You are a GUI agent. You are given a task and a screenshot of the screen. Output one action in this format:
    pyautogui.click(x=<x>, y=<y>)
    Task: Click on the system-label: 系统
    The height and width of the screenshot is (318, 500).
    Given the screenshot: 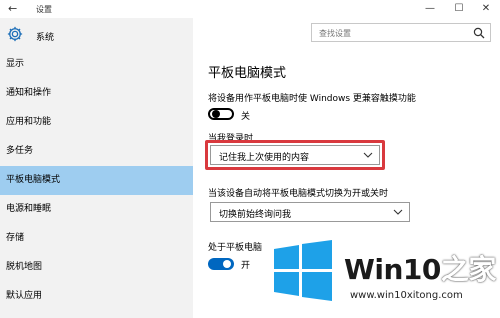 What is the action you would take?
    pyautogui.click(x=45, y=38)
    